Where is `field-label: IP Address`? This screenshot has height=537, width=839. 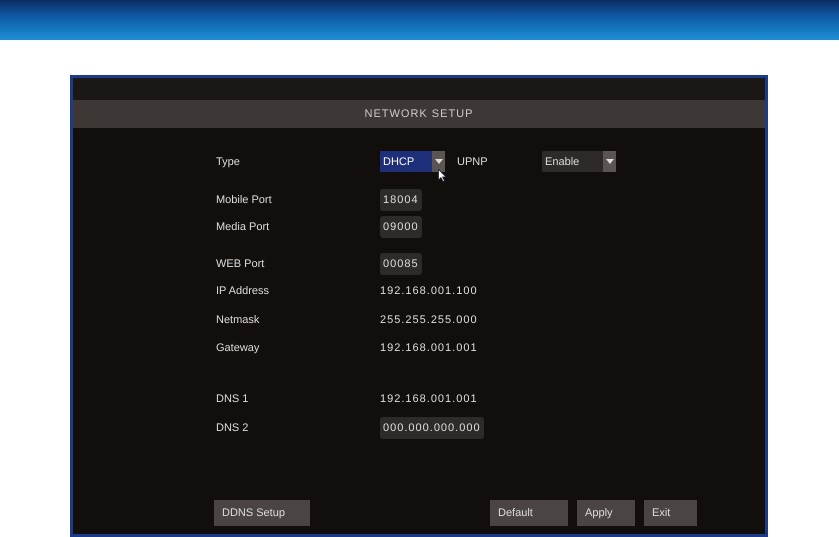 field-label: IP Address is located at coordinates (243, 290).